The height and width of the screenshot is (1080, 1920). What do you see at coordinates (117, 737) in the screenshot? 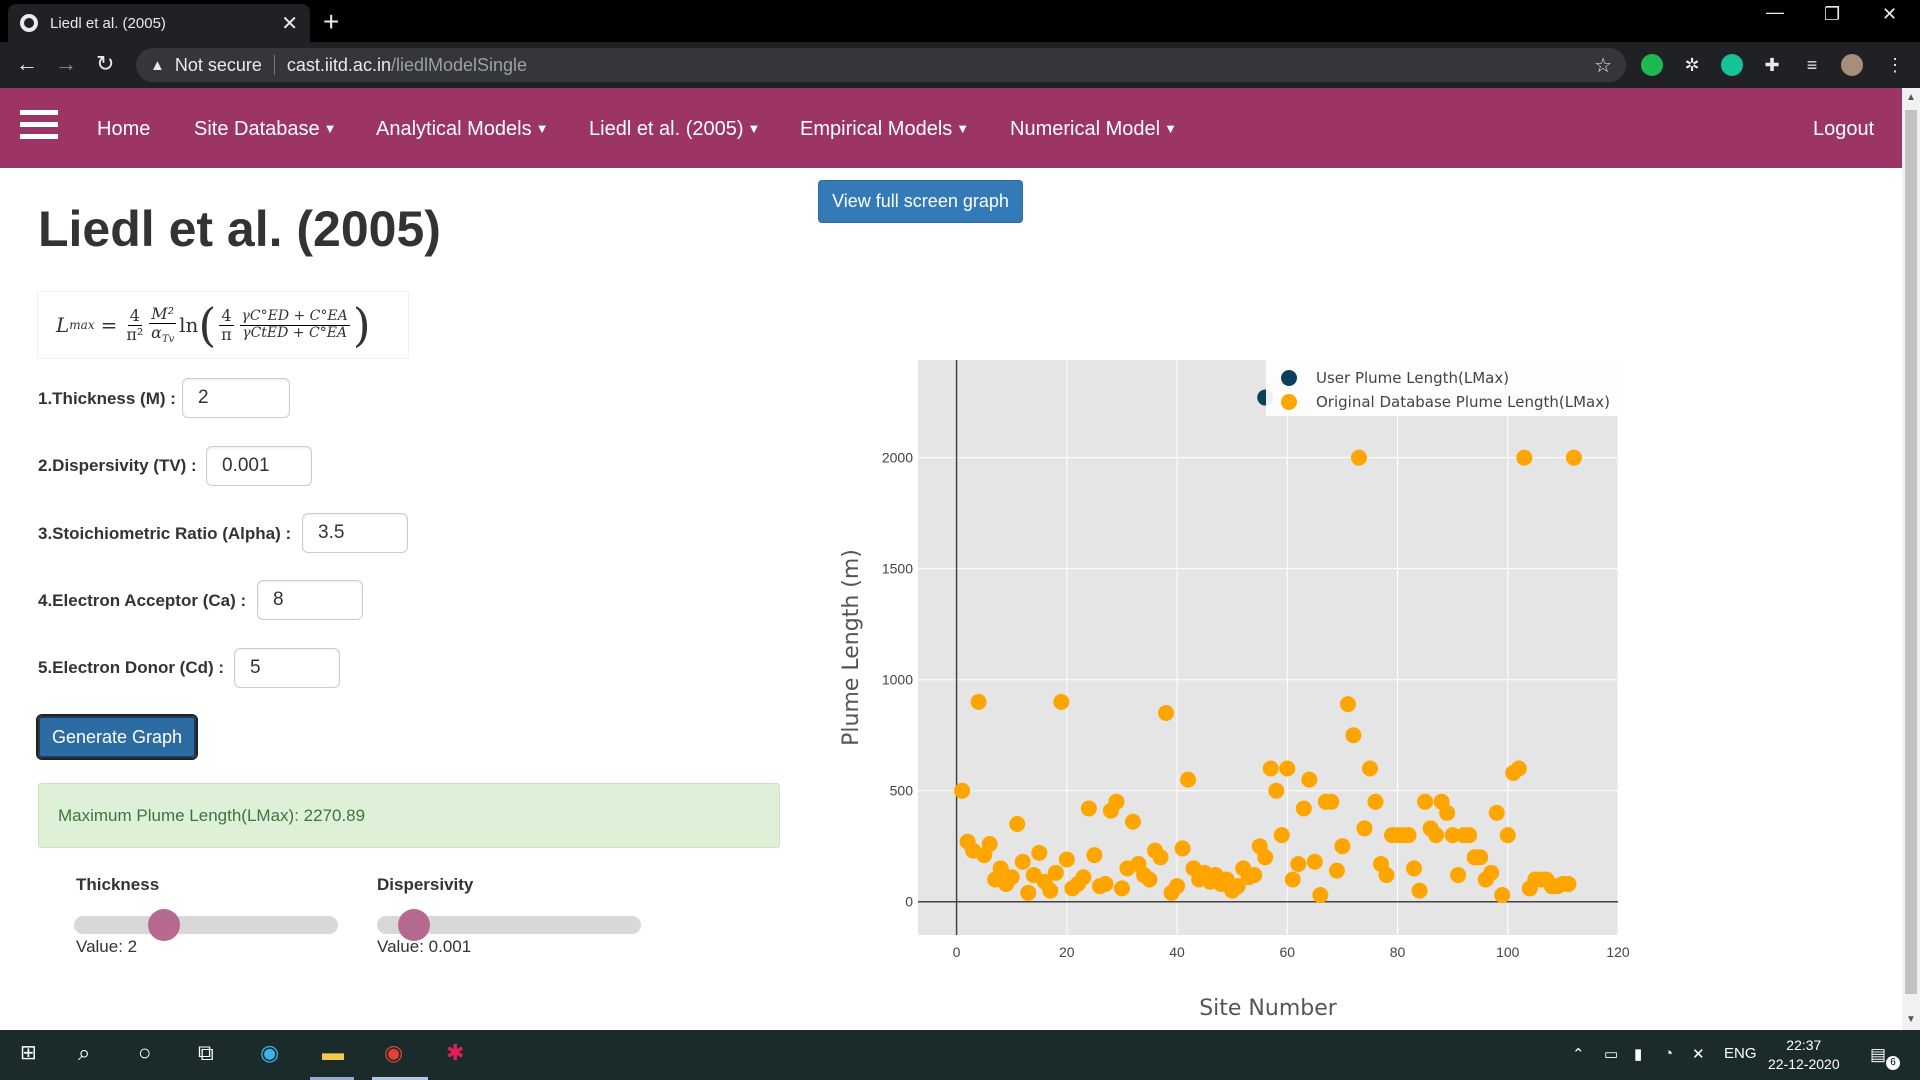
I see `generate-graph-button: Generate Graph` at bounding box center [117, 737].